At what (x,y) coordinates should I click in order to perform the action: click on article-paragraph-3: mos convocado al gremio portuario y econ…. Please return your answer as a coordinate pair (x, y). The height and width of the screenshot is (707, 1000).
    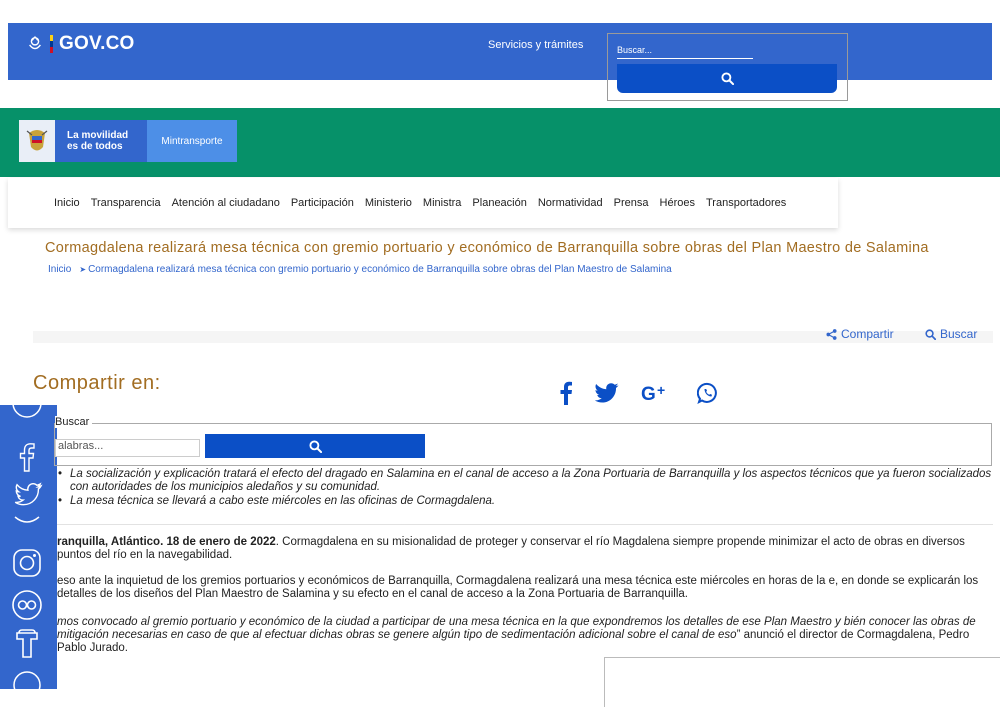
    Looking at the image, I should click on (525, 635).